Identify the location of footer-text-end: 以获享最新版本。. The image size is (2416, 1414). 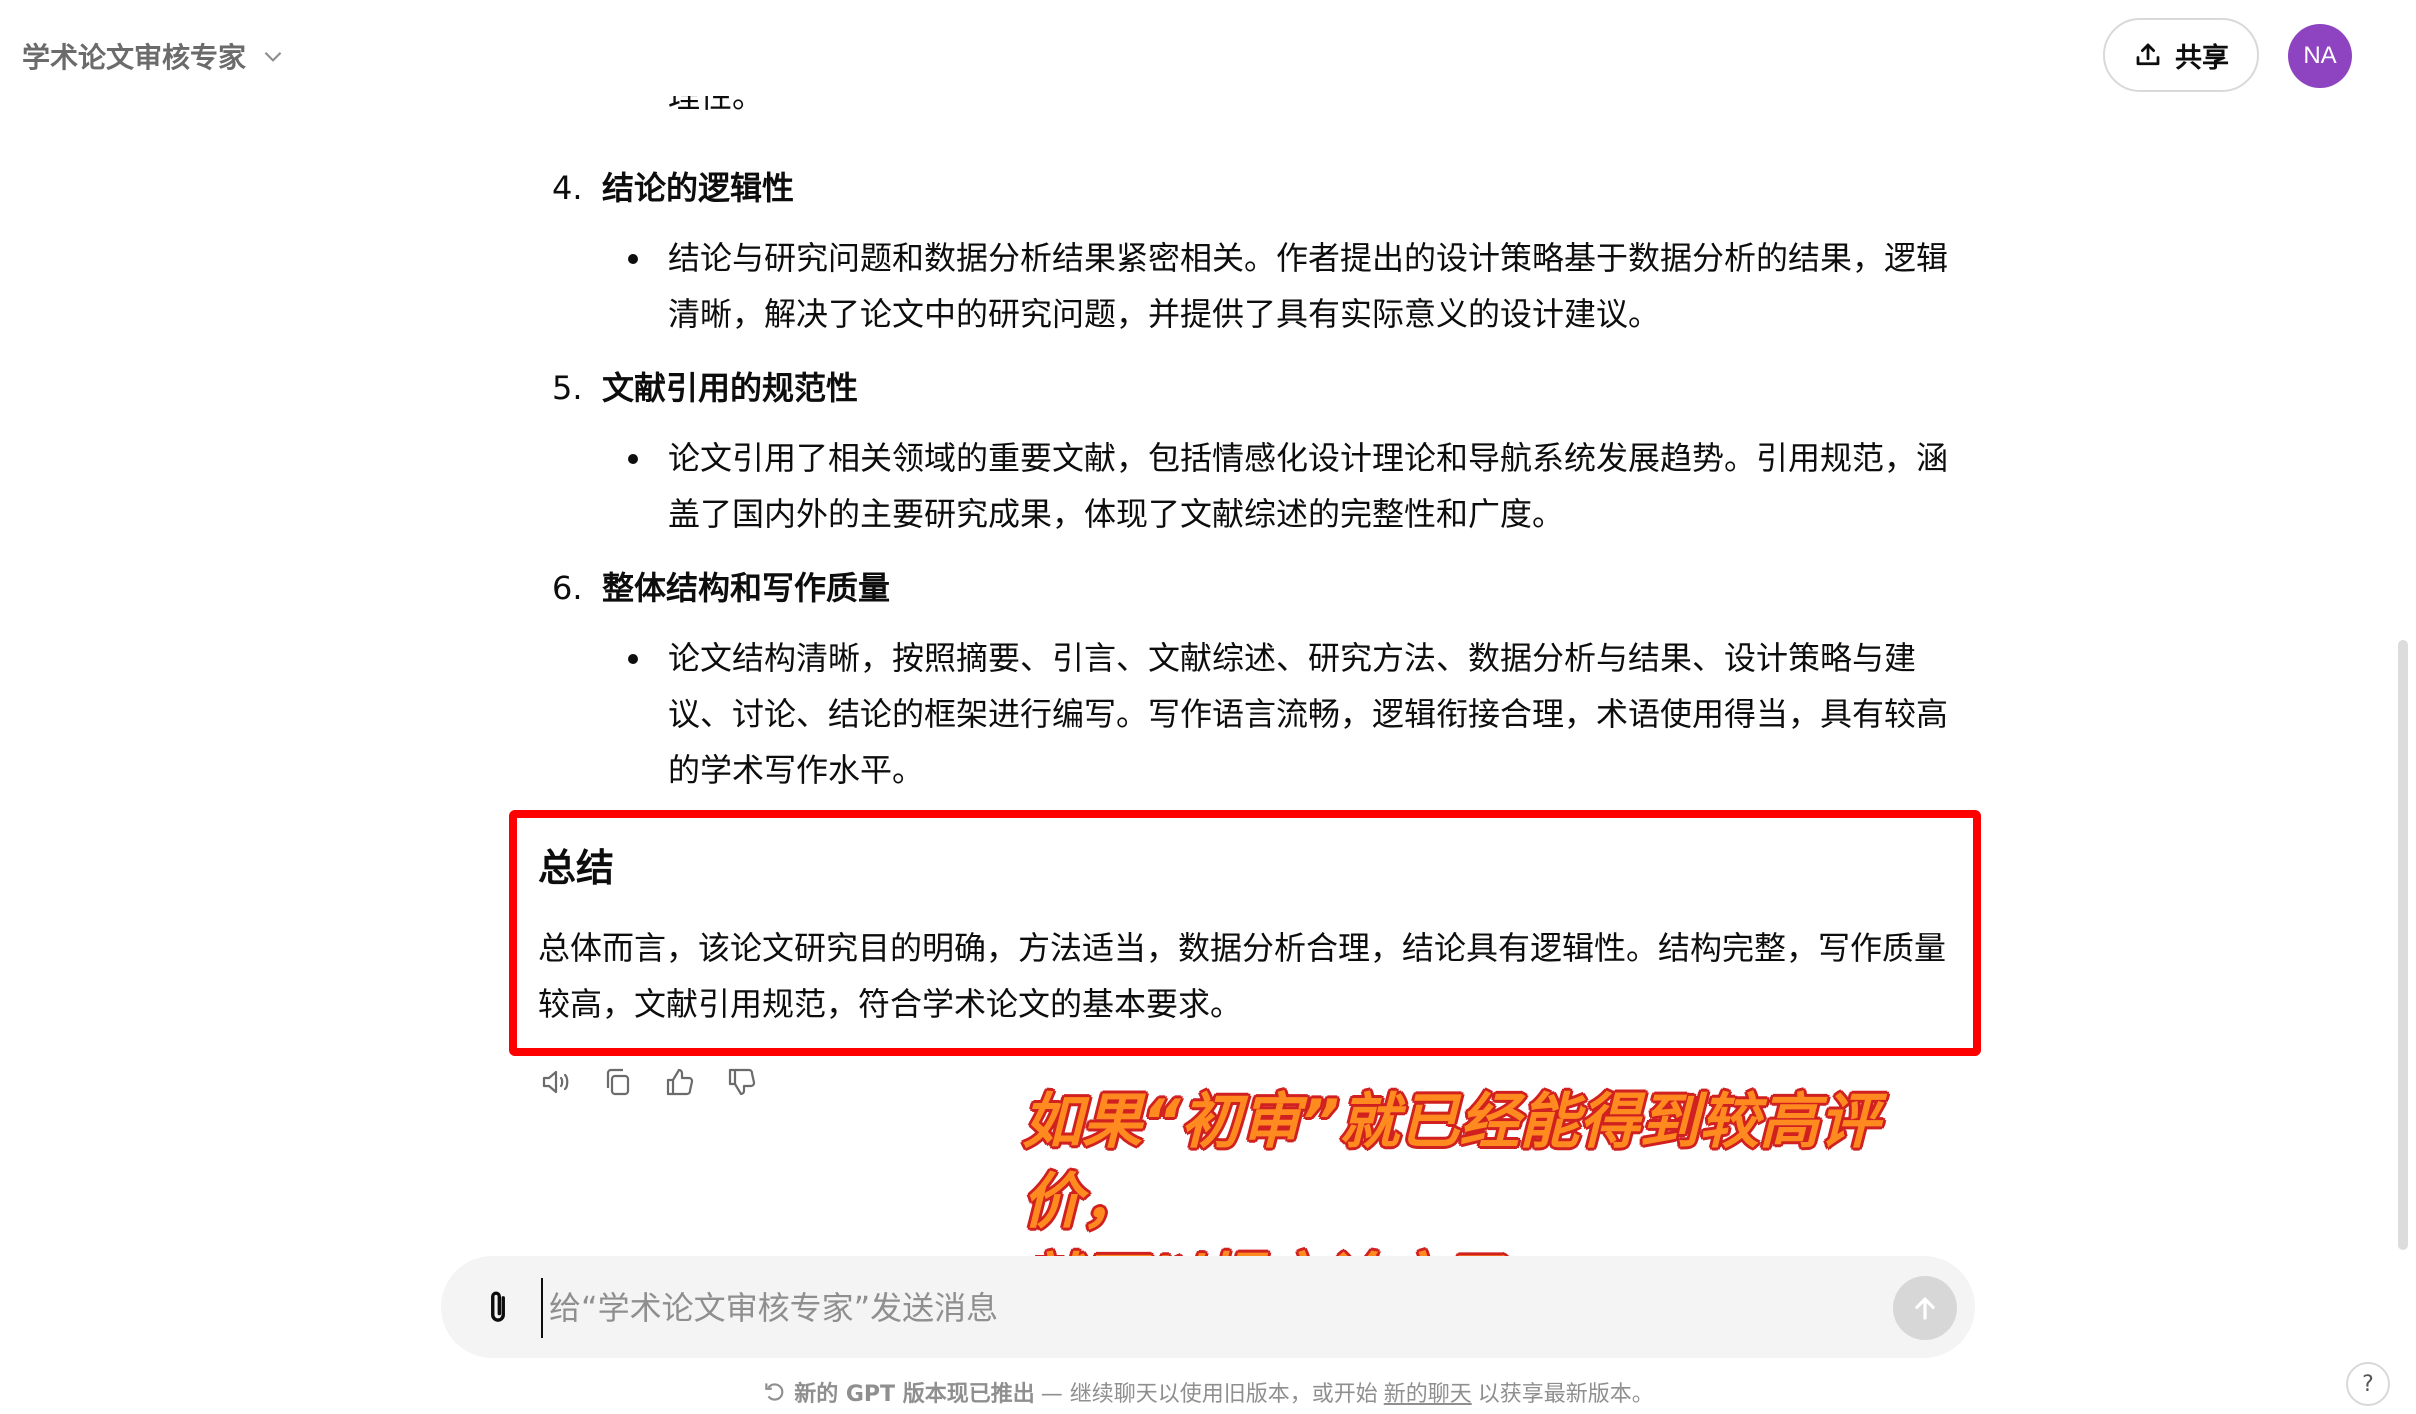
(1565, 1394).